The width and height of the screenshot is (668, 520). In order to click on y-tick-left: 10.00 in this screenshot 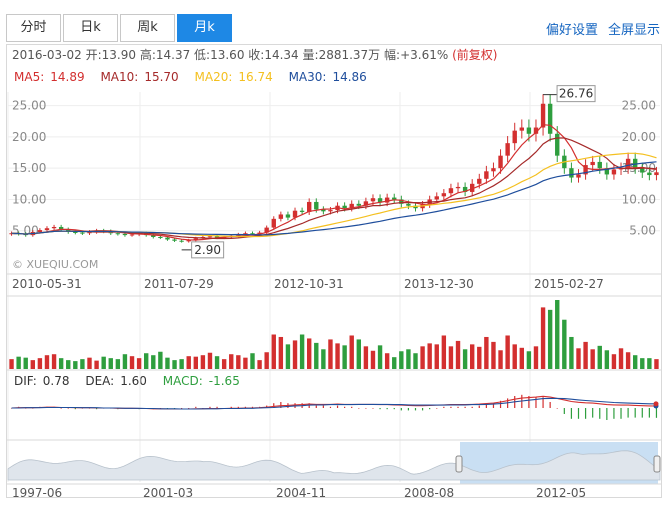, I will do `click(29, 199)`.